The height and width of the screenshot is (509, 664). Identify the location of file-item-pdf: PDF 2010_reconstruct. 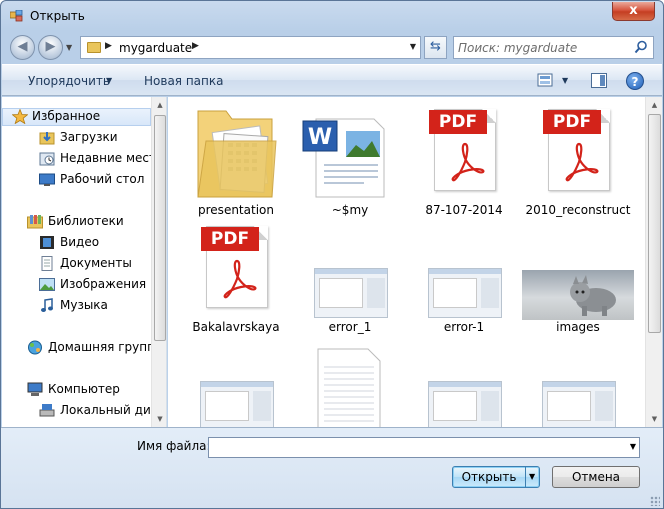
(578, 157).